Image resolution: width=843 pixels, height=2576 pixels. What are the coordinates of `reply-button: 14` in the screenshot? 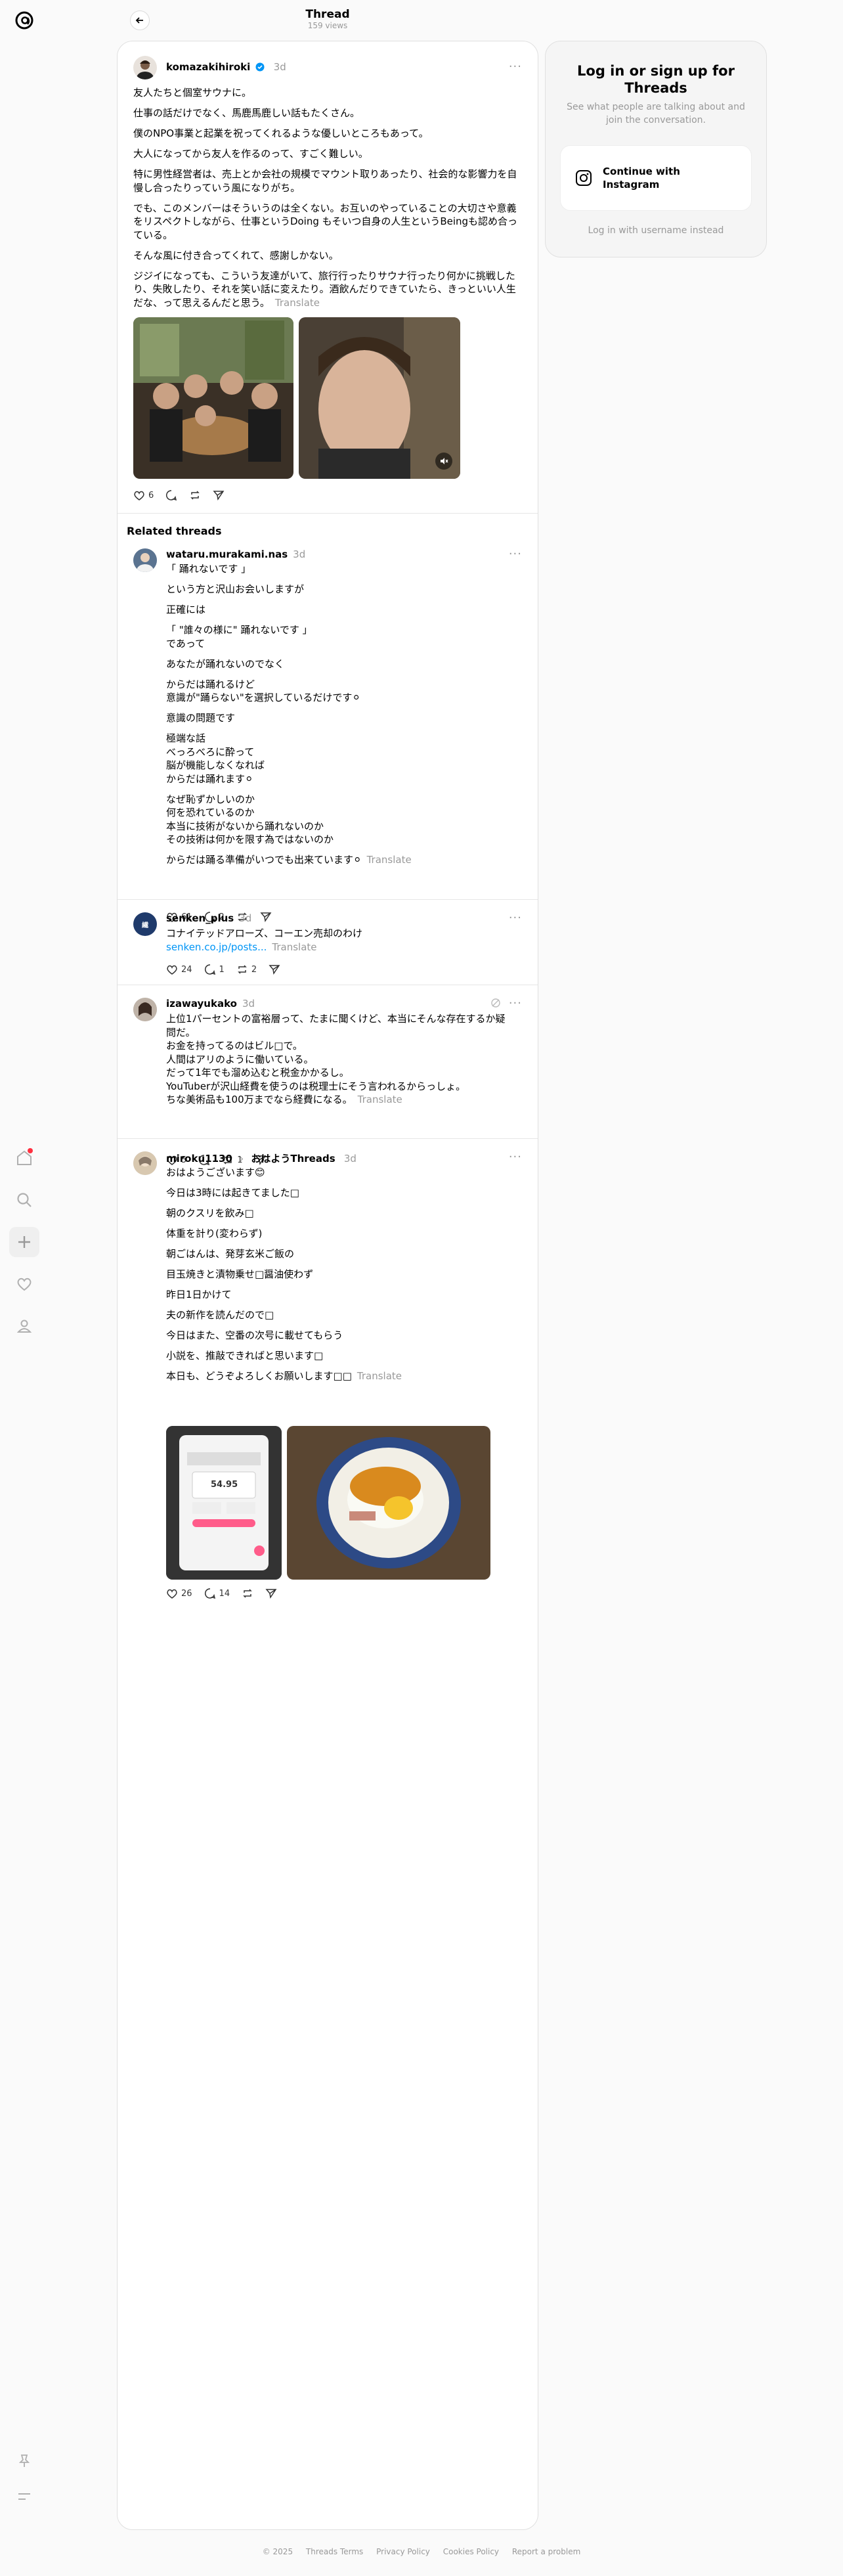 It's located at (217, 1593).